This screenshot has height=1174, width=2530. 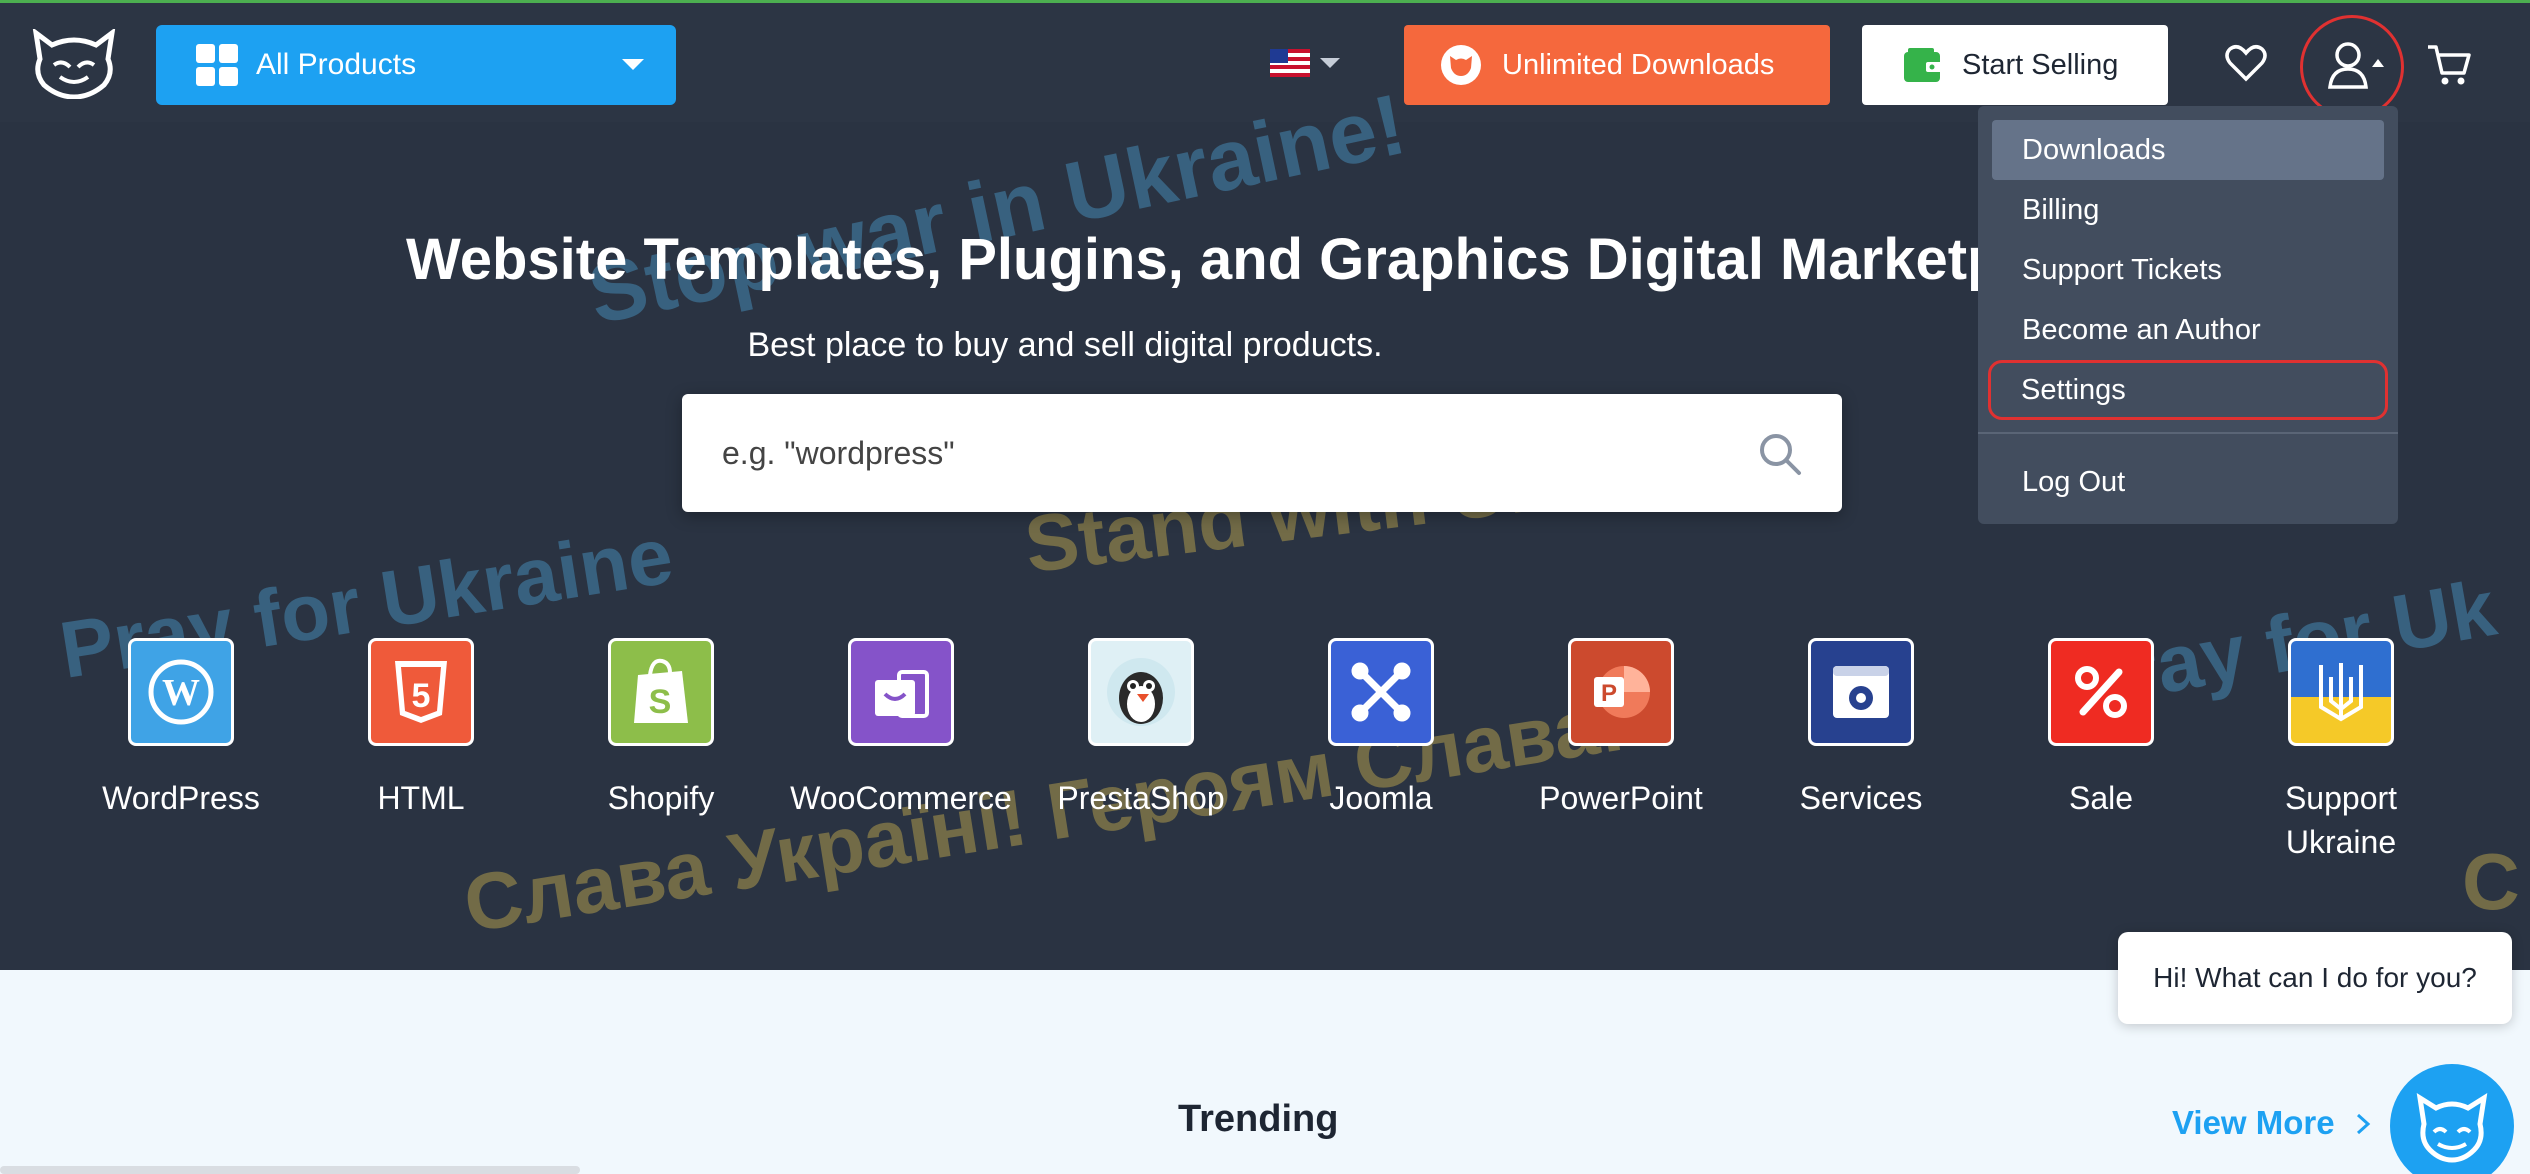 I want to click on templatemonster-logo-icon, so click(x=74, y=64).